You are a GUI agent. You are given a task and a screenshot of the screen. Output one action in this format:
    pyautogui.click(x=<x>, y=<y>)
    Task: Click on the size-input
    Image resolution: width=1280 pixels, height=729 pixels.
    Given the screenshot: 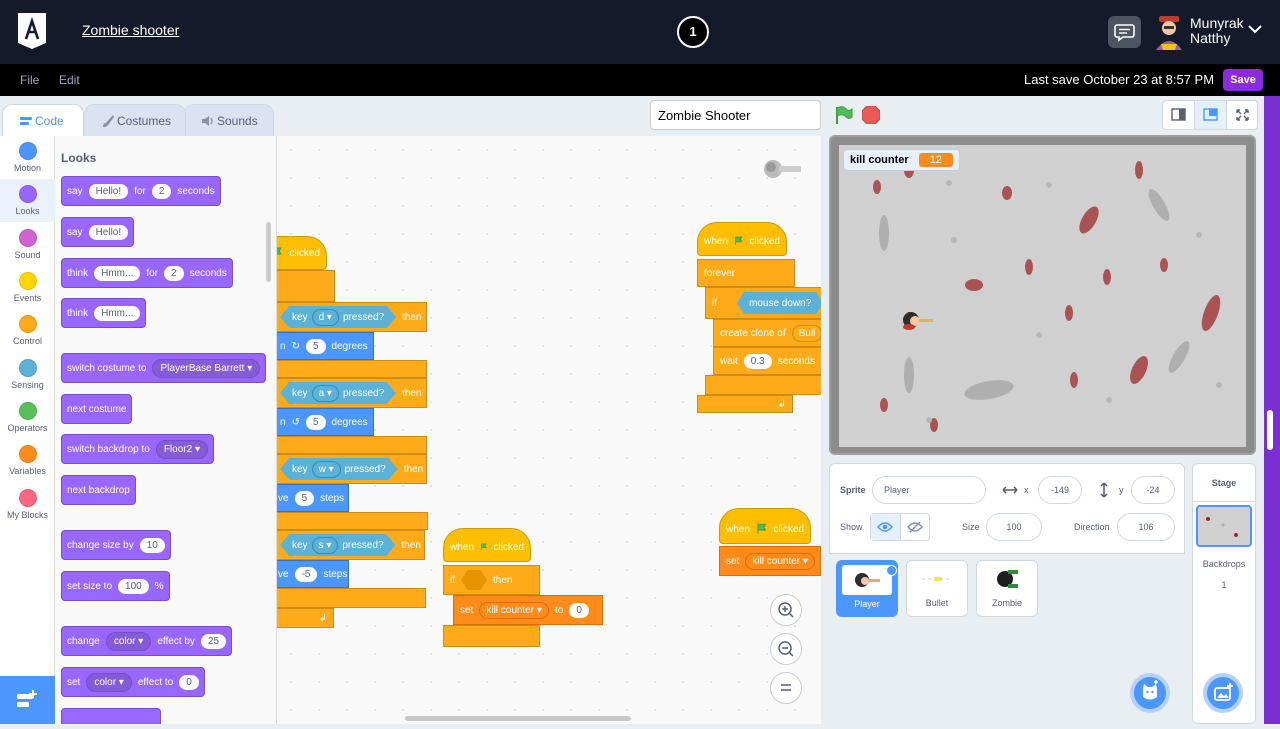 What is the action you would take?
    pyautogui.click(x=1014, y=527)
    